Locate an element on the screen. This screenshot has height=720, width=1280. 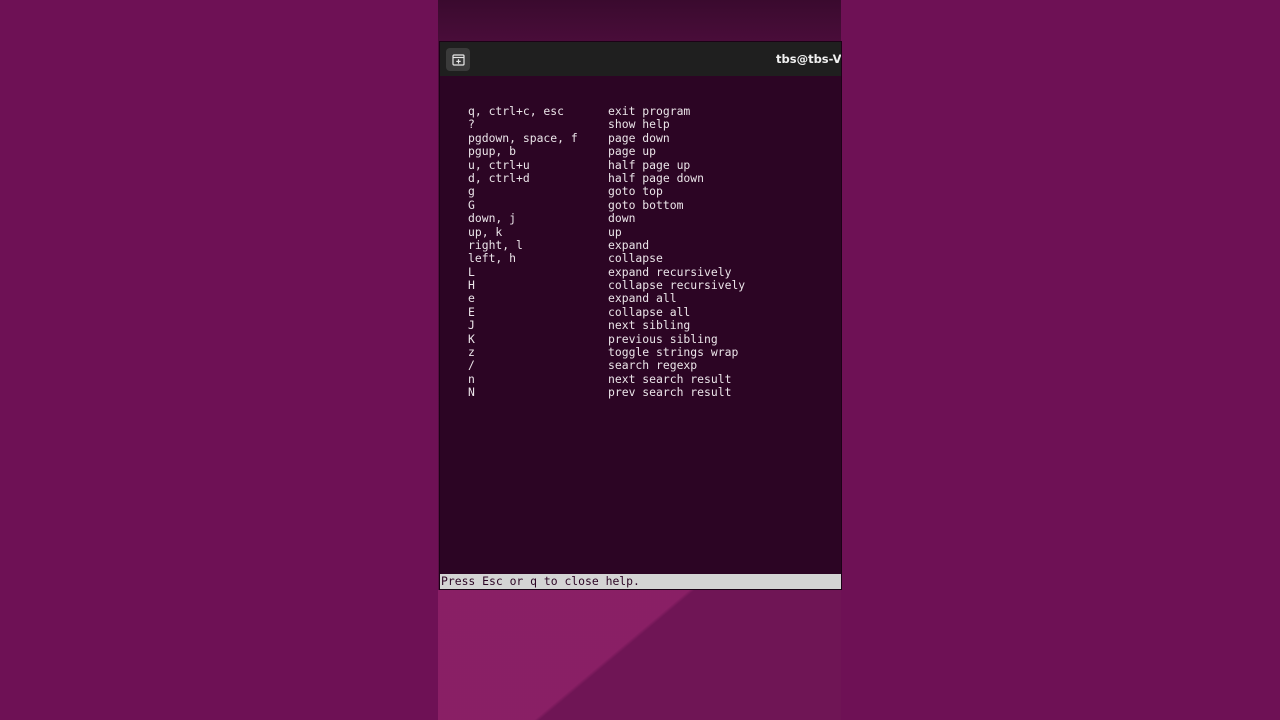
help-row: pgdown, space, f page down is located at coordinates (606, 137).